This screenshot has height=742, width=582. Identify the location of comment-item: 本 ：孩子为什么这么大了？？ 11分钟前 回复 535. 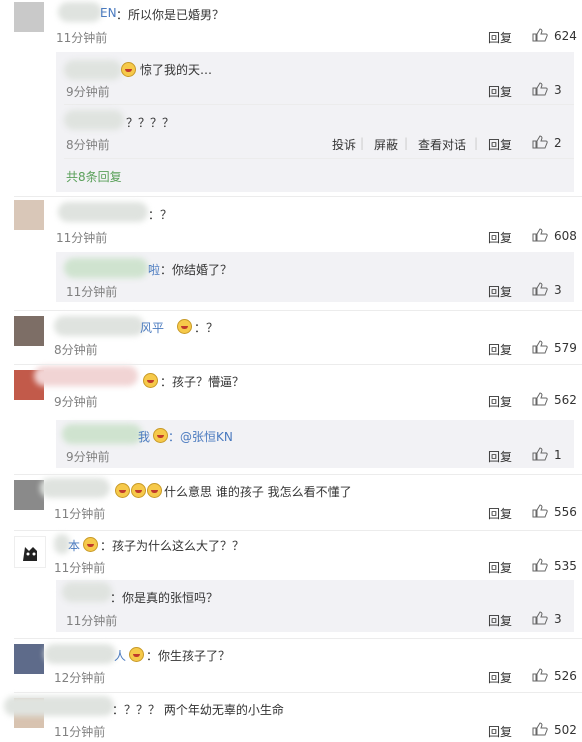
(291, 554).